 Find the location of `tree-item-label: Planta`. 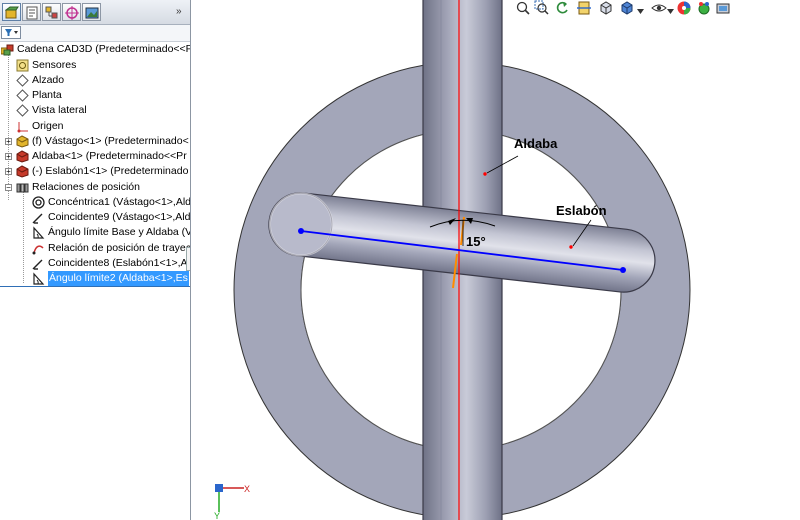

tree-item-label: Planta is located at coordinates (47, 95).